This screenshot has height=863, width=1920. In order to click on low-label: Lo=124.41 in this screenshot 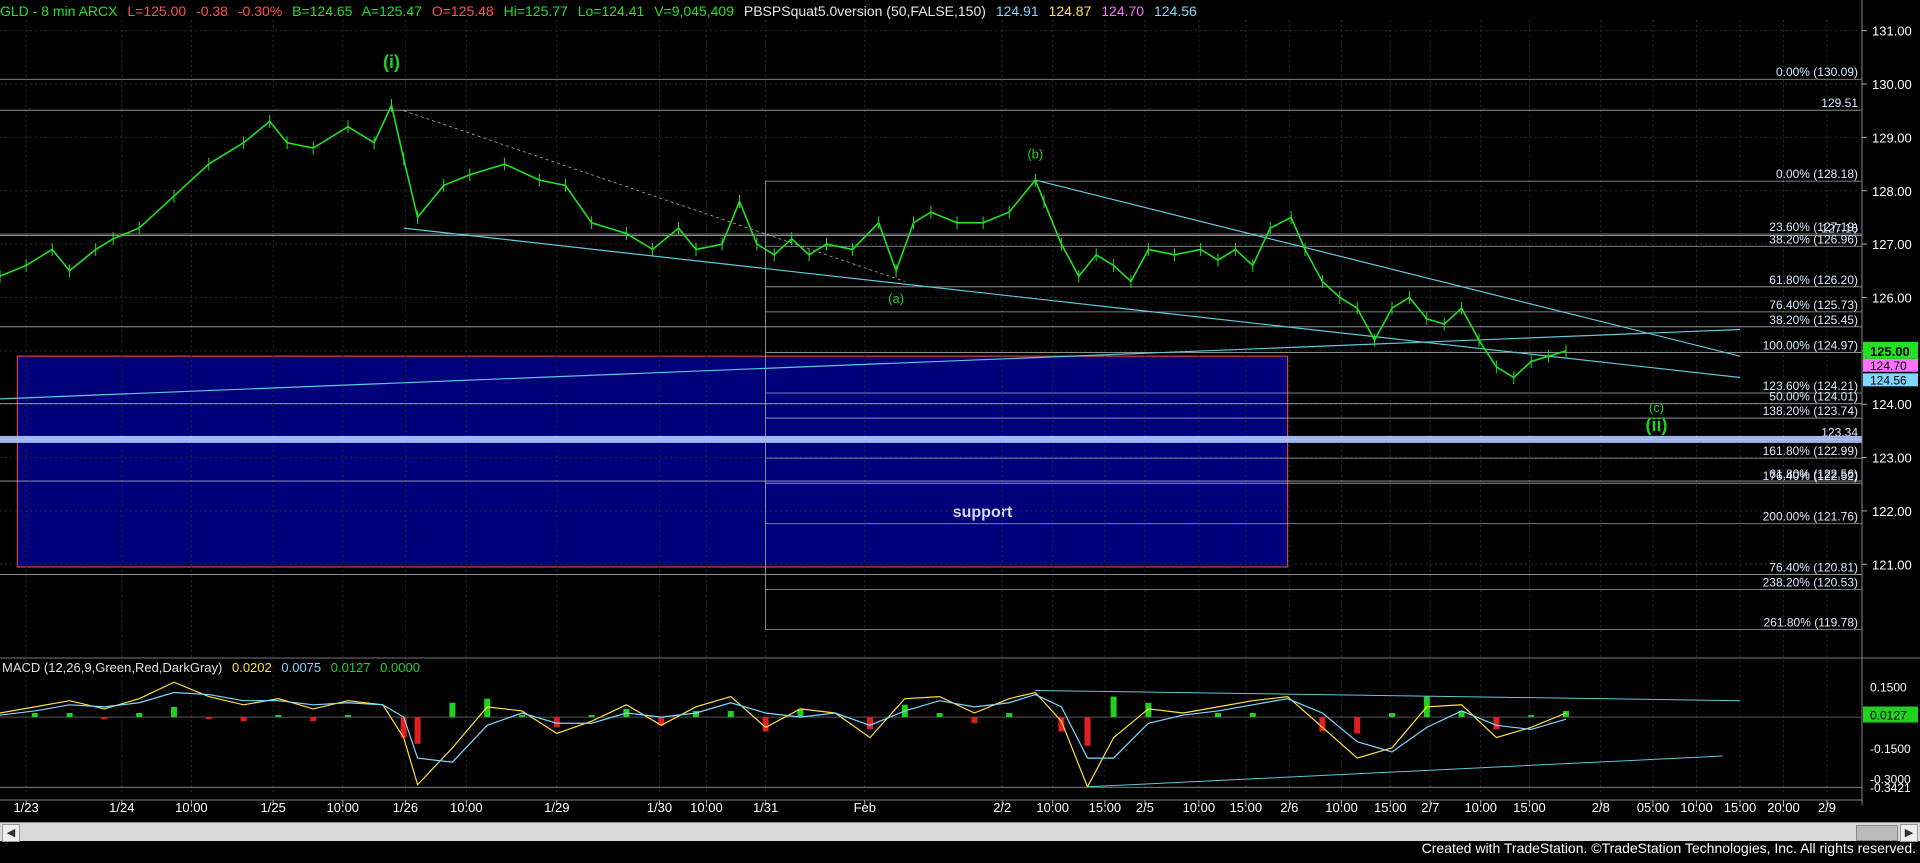, I will do `click(611, 11)`.